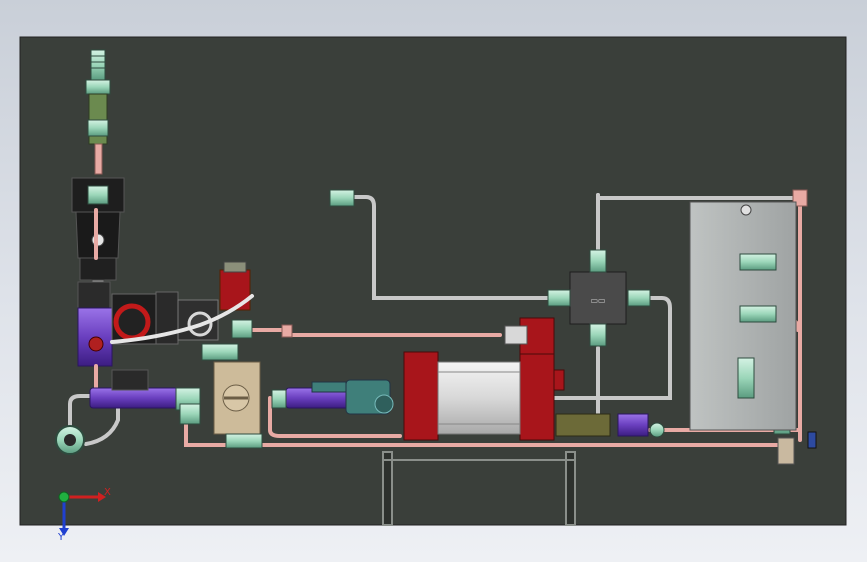 This screenshot has width=867, height=562. I want to click on red-valve-knob-icon, so click(132, 322).